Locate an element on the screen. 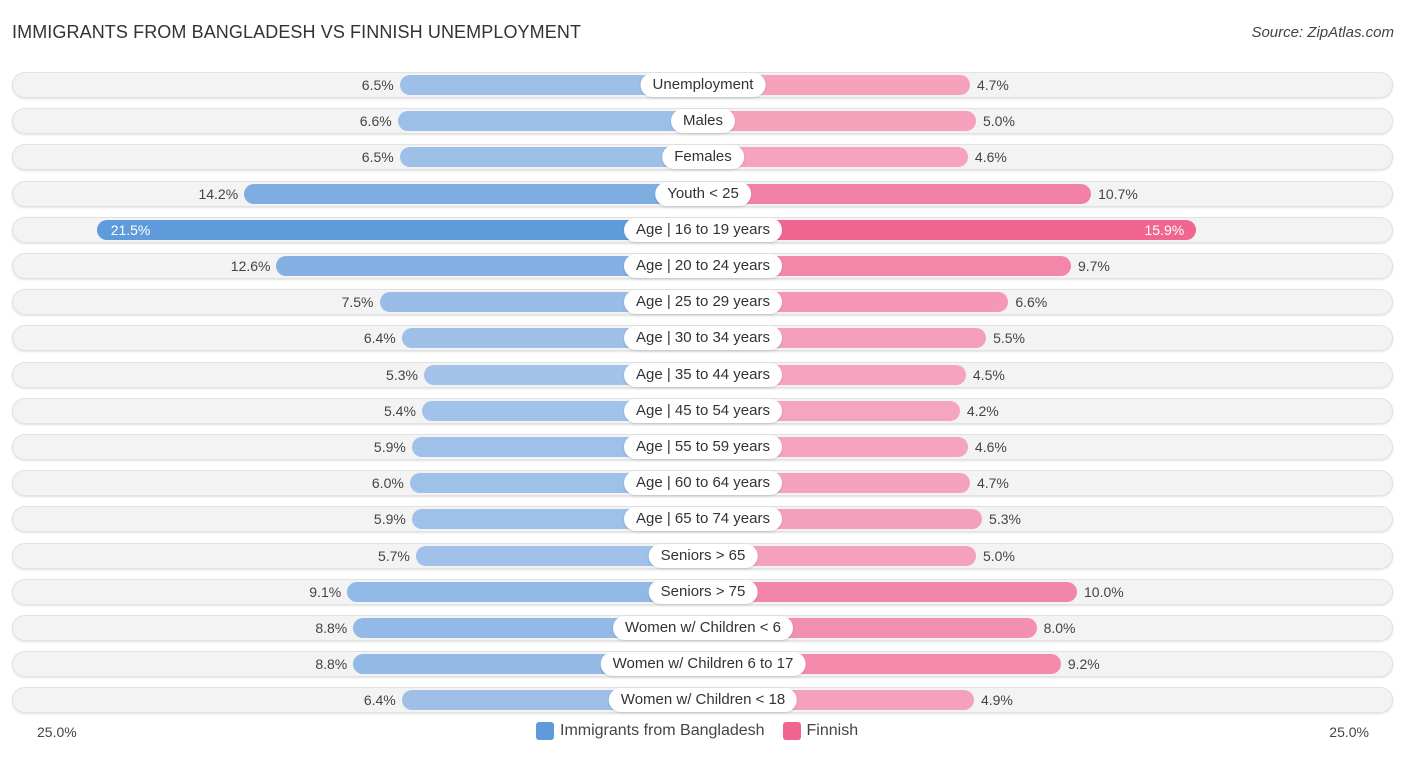 Image resolution: width=1406 pixels, height=757 pixels. value-label-finnish: 10.0% is located at coordinates (1104, 591).